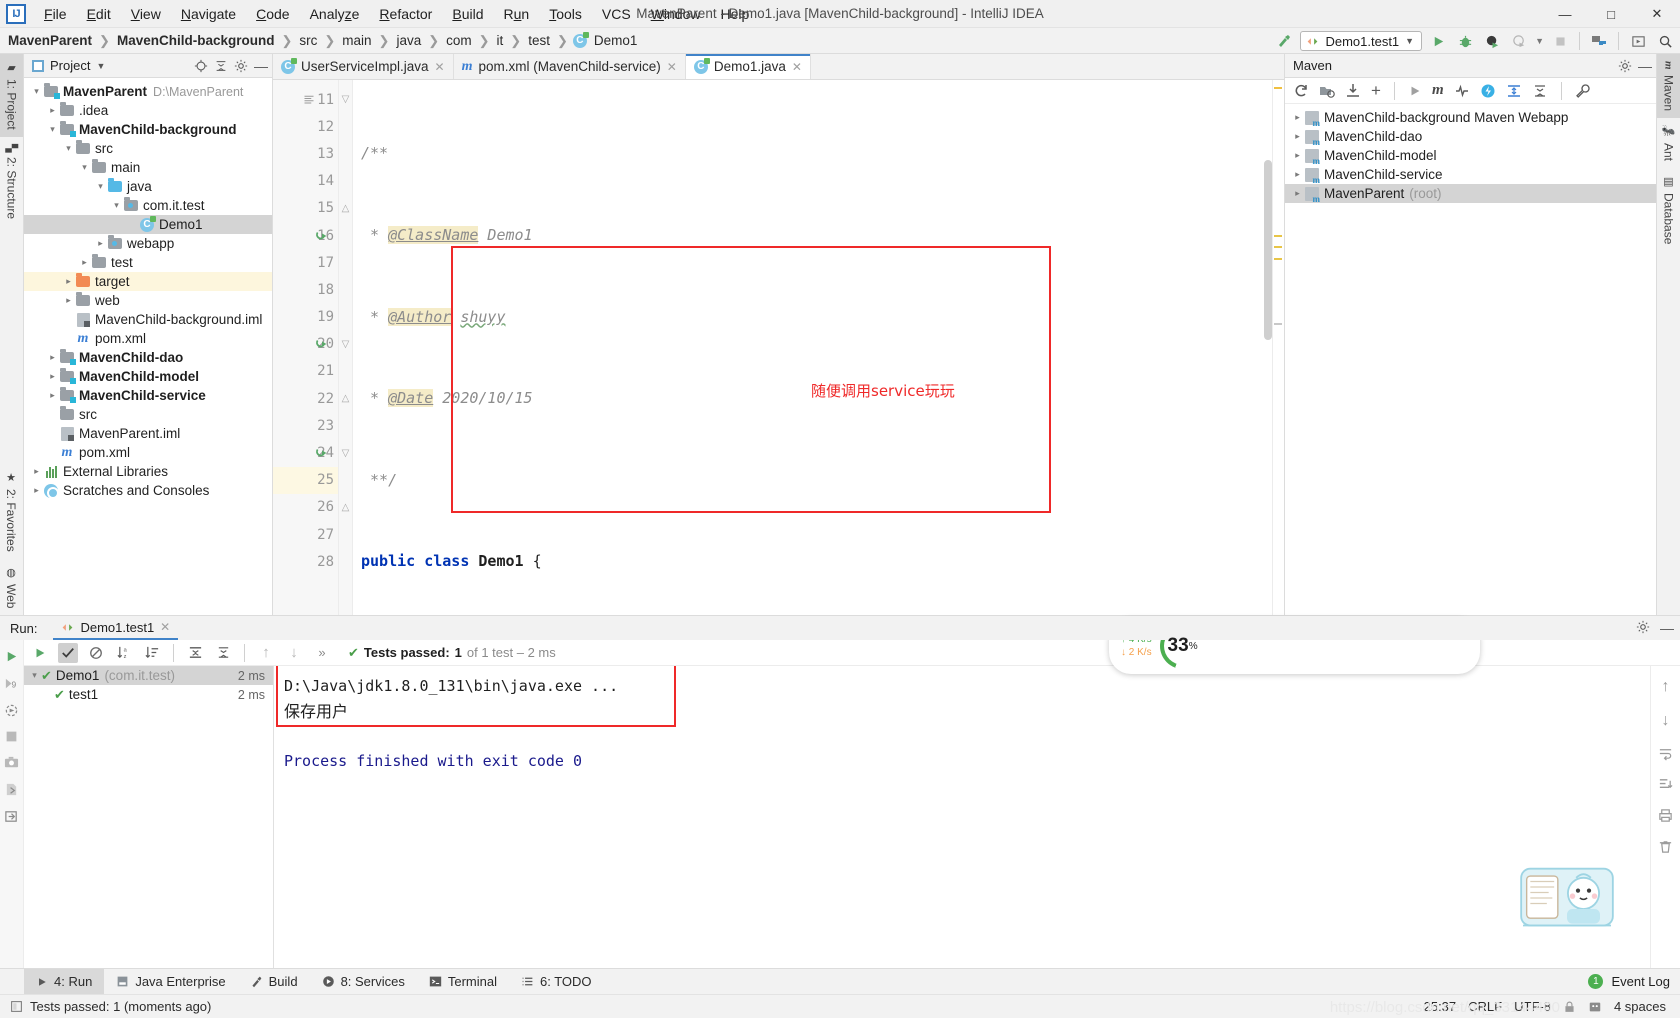 This screenshot has width=1680, height=1018. I want to click on tree-node-src-root: src, so click(148, 414).